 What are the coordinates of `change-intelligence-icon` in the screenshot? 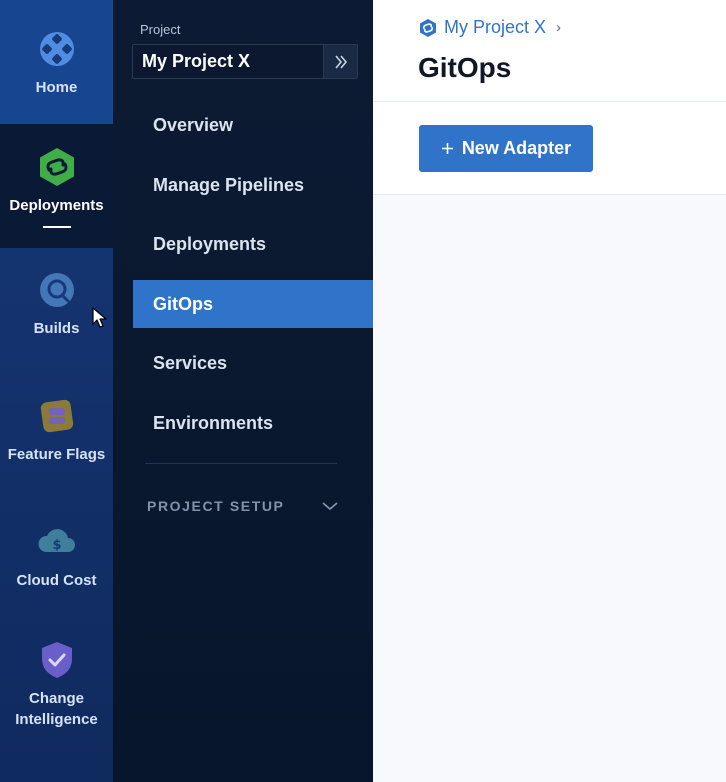 It's located at (57, 660).